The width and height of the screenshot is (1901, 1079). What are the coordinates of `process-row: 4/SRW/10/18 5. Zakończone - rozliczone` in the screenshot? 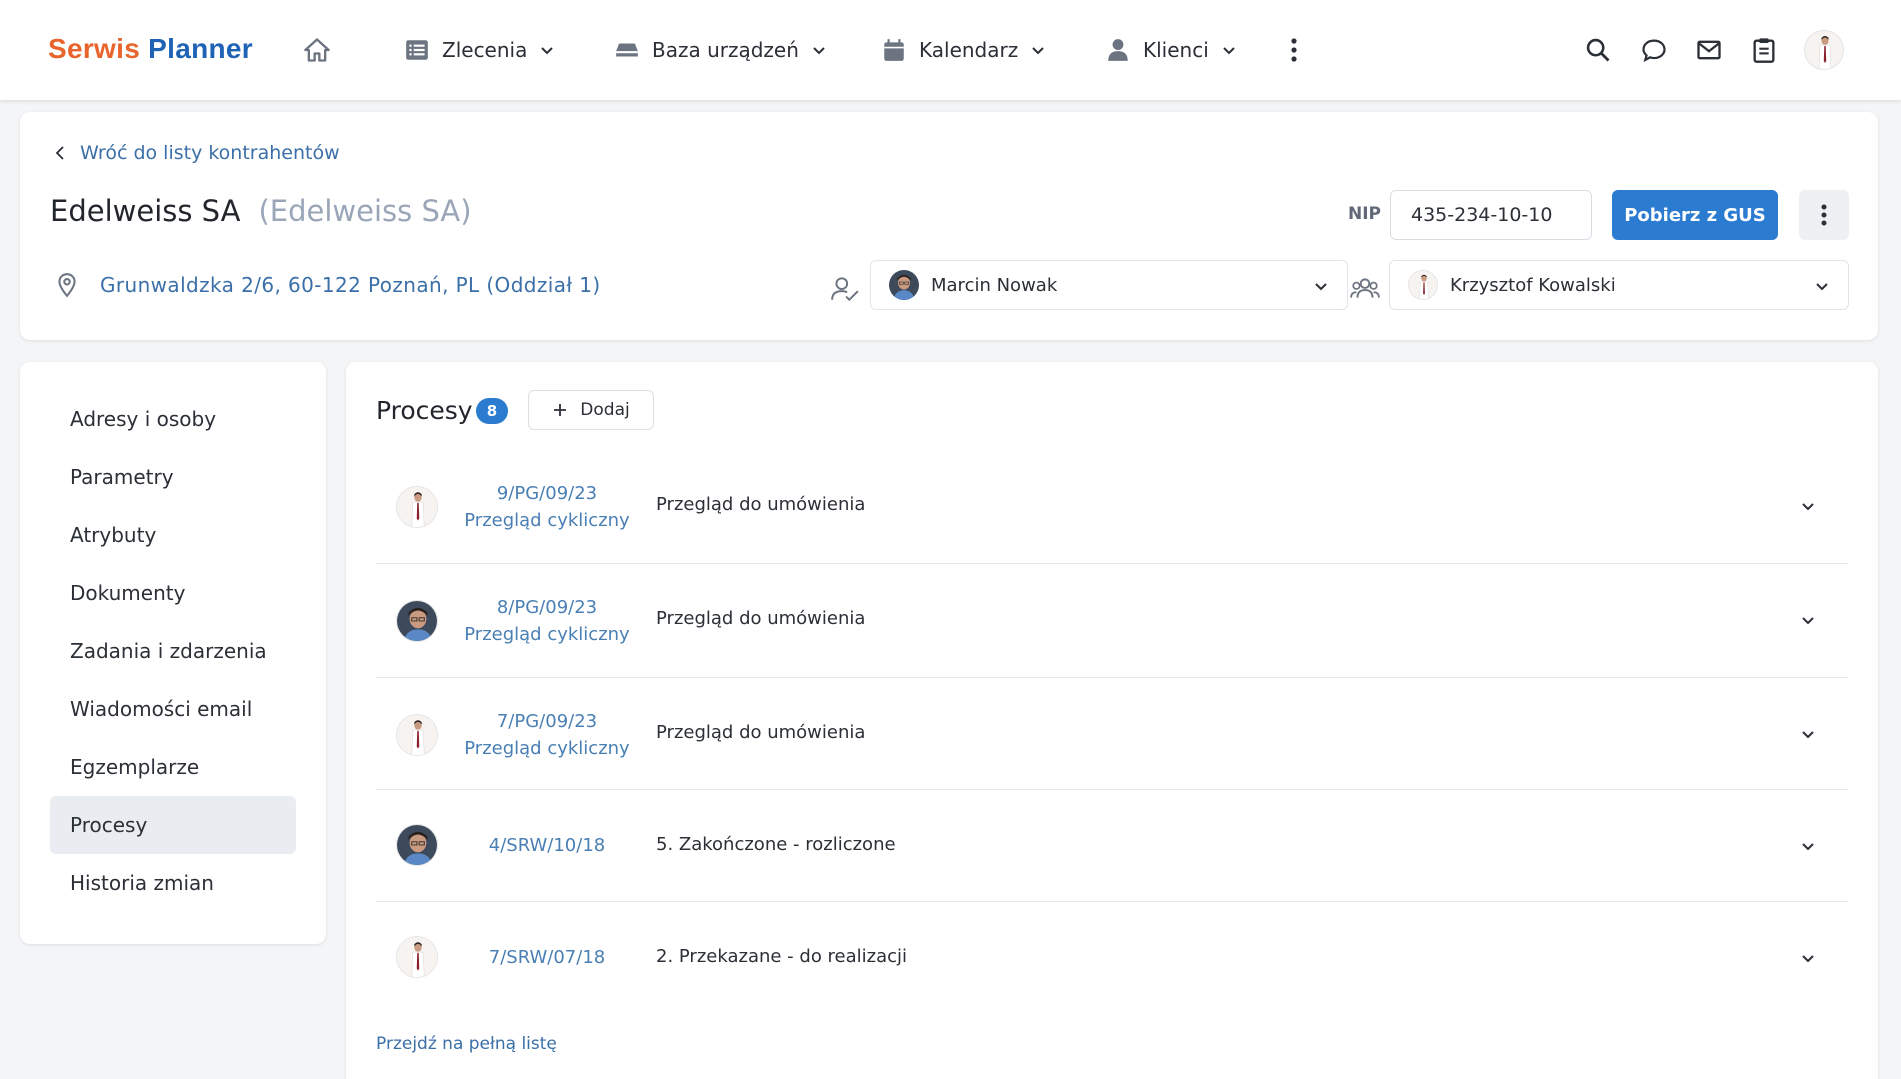 It's located at (1112, 846).